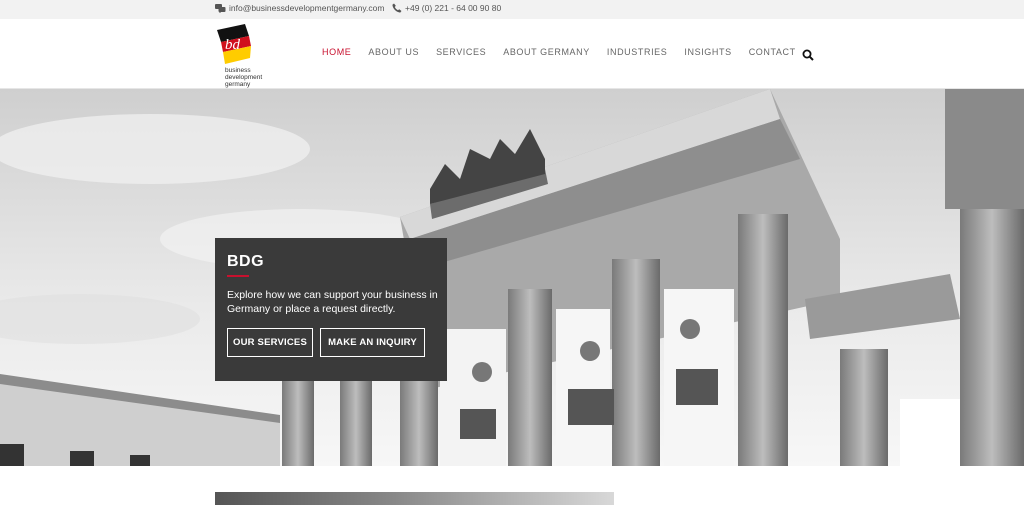 This screenshot has height=505, width=1024. What do you see at coordinates (461, 52) in the screenshot?
I see `nav-services: SERVICES` at bounding box center [461, 52].